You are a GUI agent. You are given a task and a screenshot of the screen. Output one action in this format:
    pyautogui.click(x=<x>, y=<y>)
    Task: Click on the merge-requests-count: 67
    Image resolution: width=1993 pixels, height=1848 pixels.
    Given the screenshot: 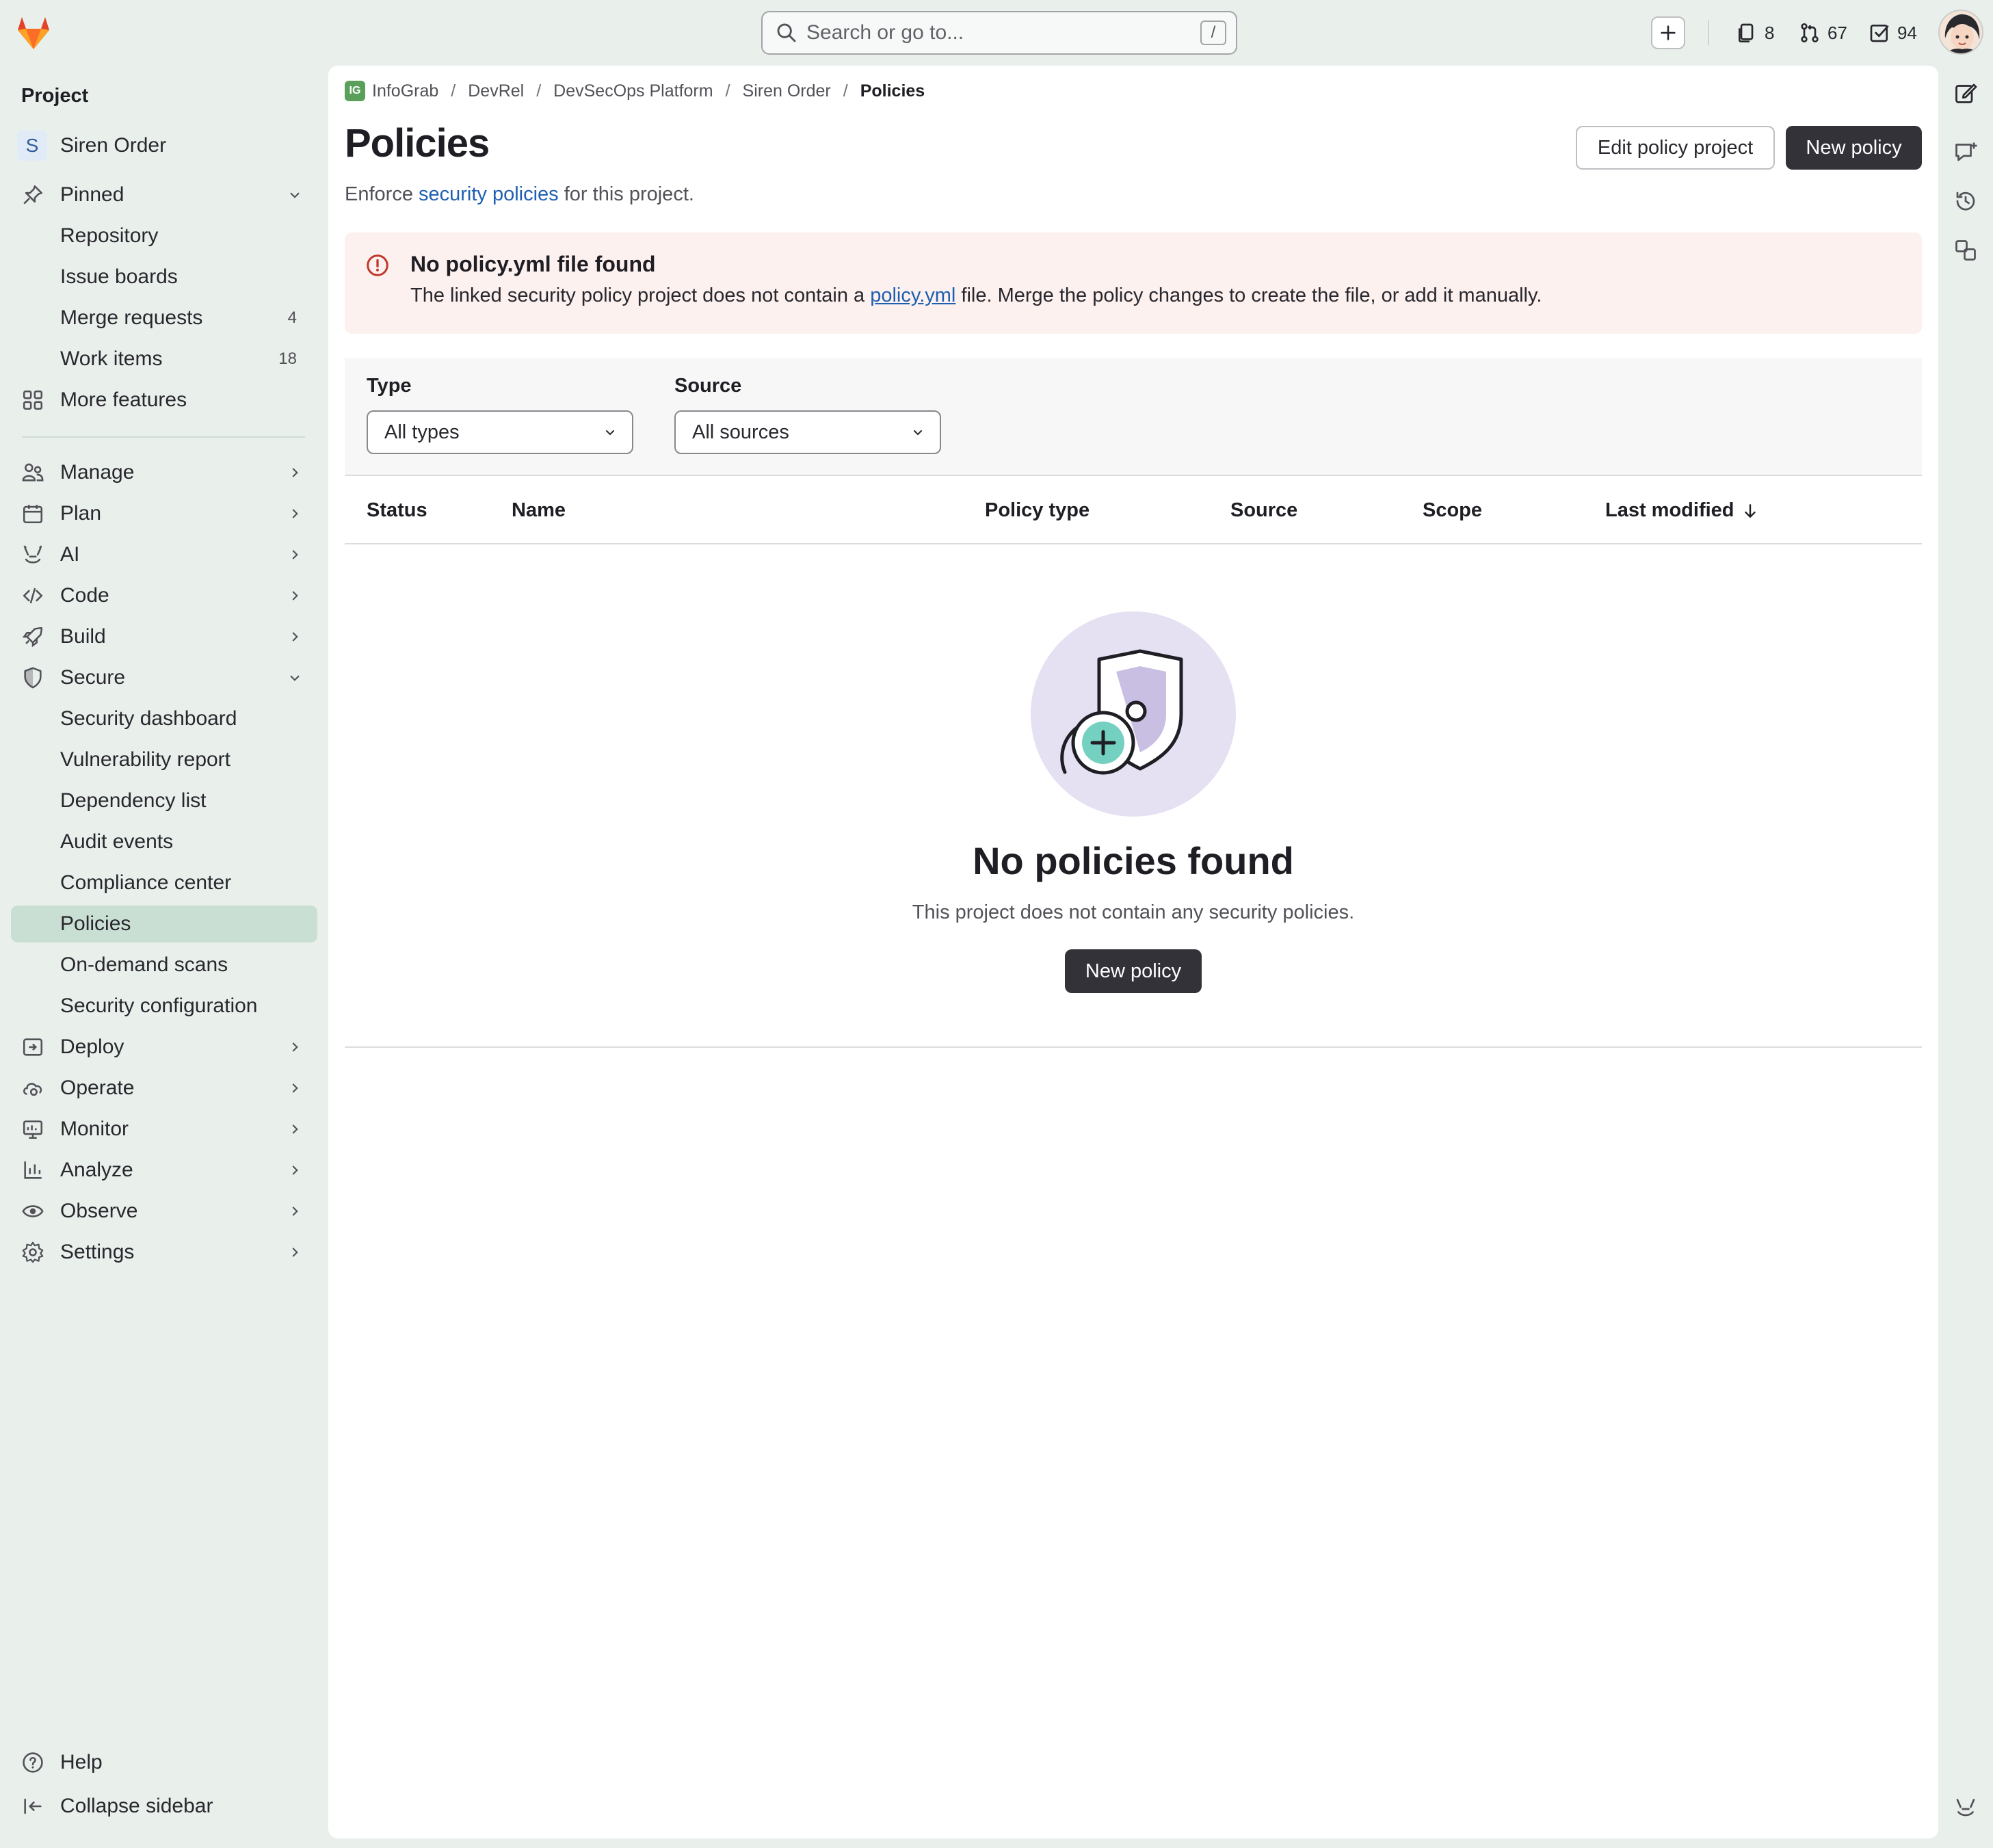 What is the action you would take?
    pyautogui.click(x=1837, y=32)
    